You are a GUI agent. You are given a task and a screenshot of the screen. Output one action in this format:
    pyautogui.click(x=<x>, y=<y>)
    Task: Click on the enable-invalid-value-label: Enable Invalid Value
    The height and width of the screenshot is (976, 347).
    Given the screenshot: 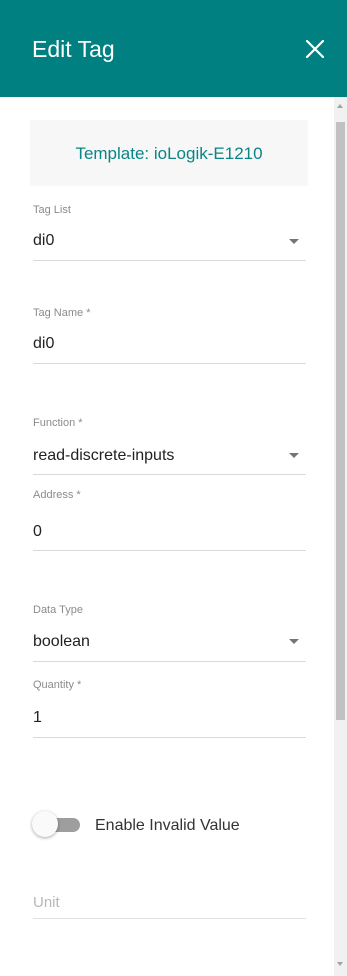 What is the action you would take?
    pyautogui.click(x=167, y=825)
    